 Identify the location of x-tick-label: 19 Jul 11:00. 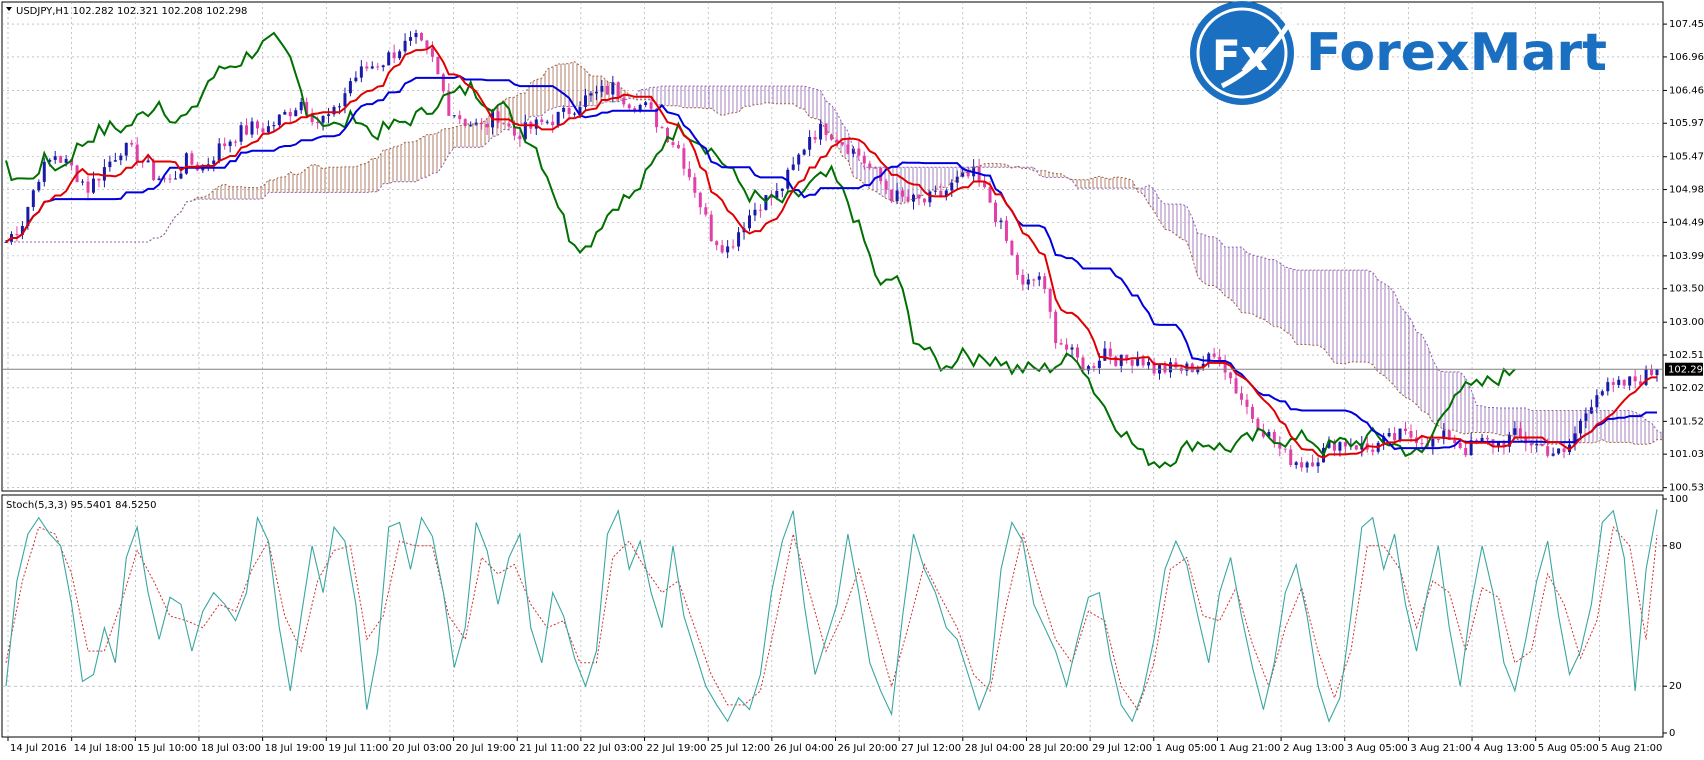
(358, 748).